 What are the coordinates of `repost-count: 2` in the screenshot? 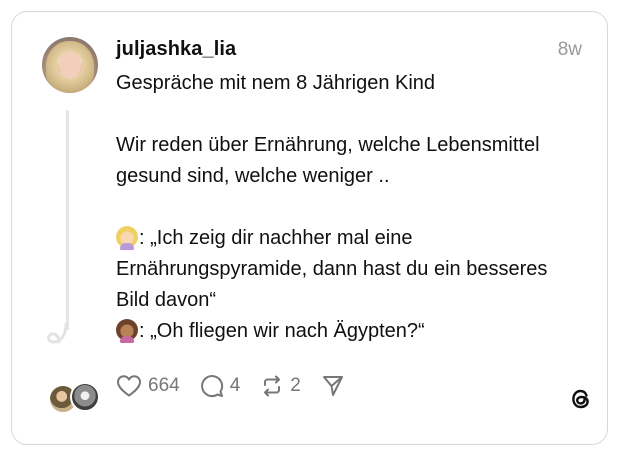 It's located at (295, 385).